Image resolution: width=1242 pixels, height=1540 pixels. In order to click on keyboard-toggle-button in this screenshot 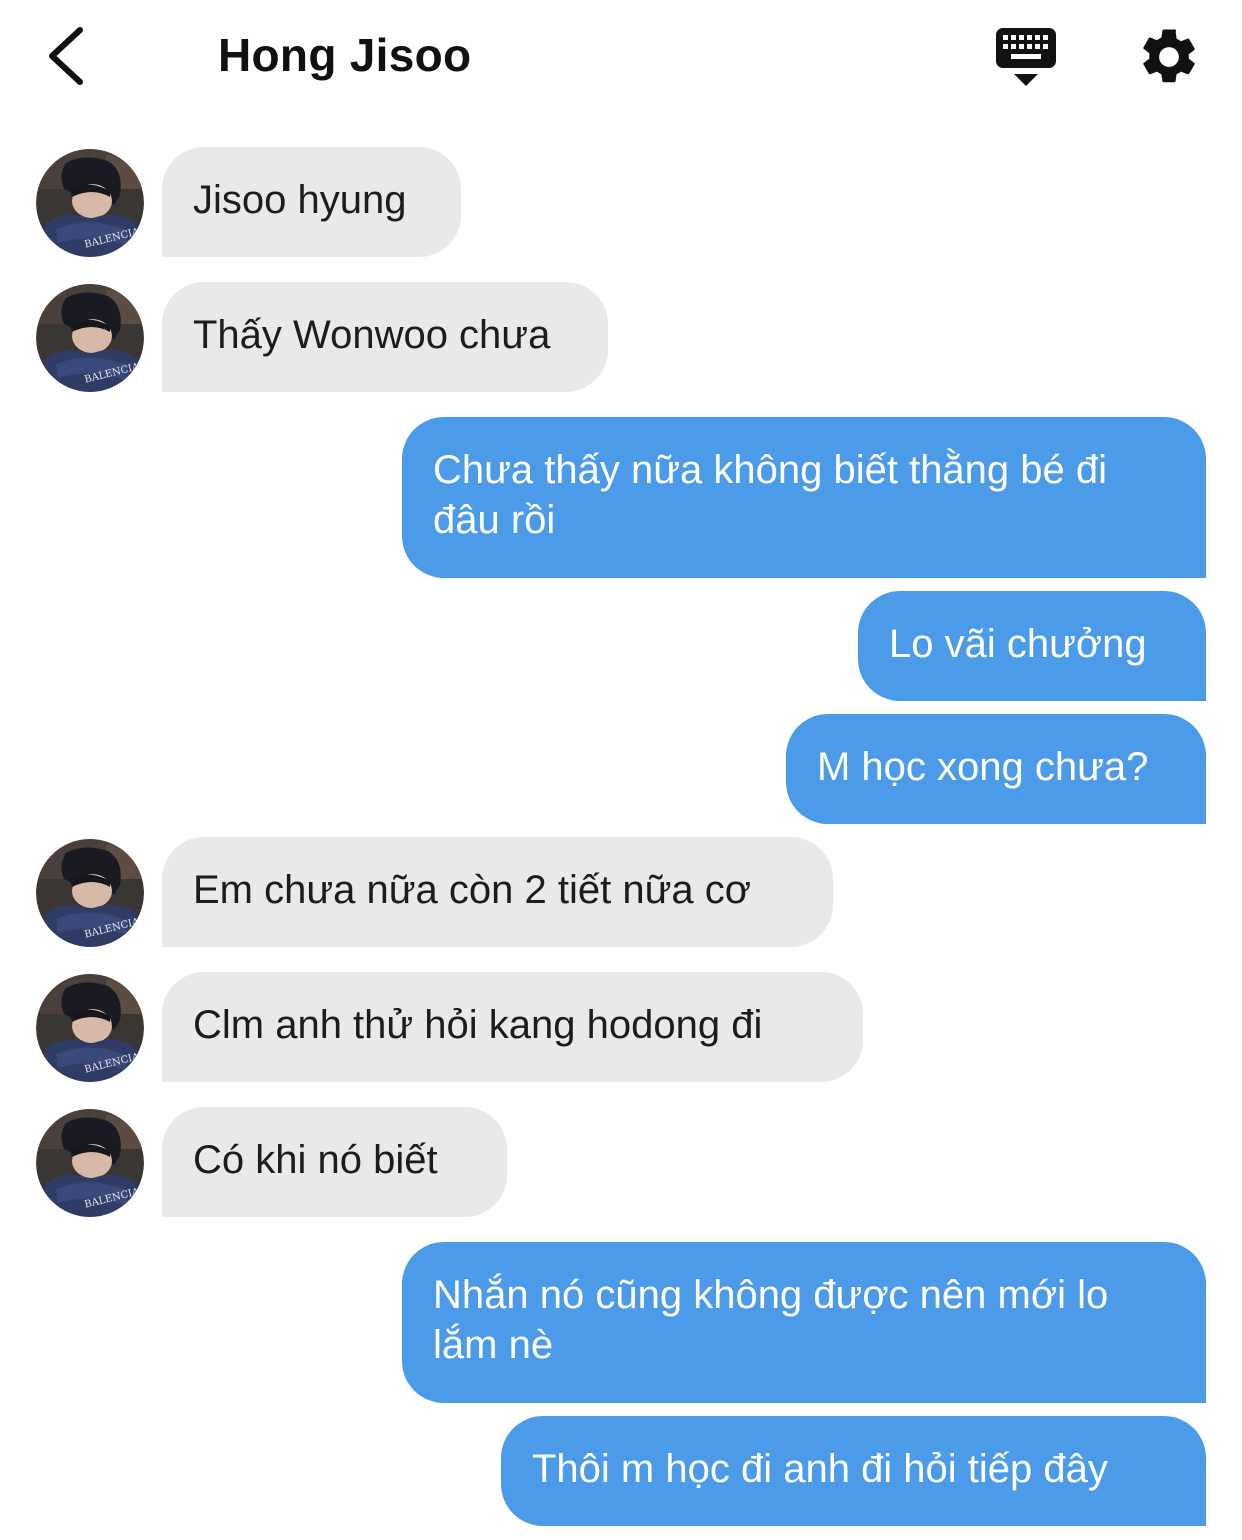, I will do `click(1026, 57)`.